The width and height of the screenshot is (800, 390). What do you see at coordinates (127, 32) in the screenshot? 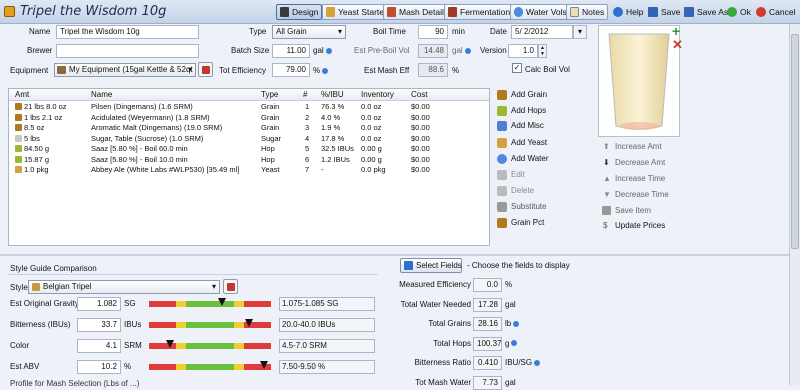
I see `name-field: Tripel the Wisdom 10g` at bounding box center [127, 32].